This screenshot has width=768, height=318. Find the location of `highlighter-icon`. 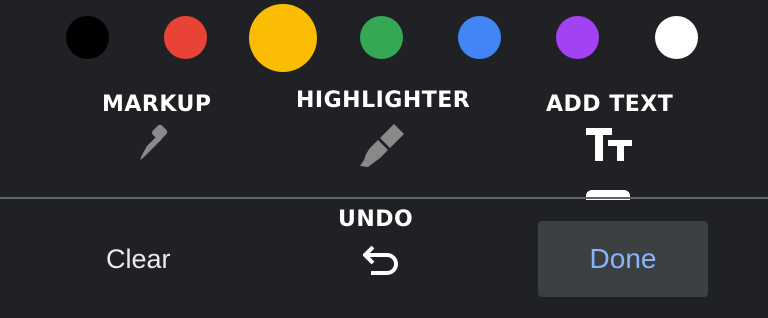

highlighter-icon is located at coordinates (382, 148).